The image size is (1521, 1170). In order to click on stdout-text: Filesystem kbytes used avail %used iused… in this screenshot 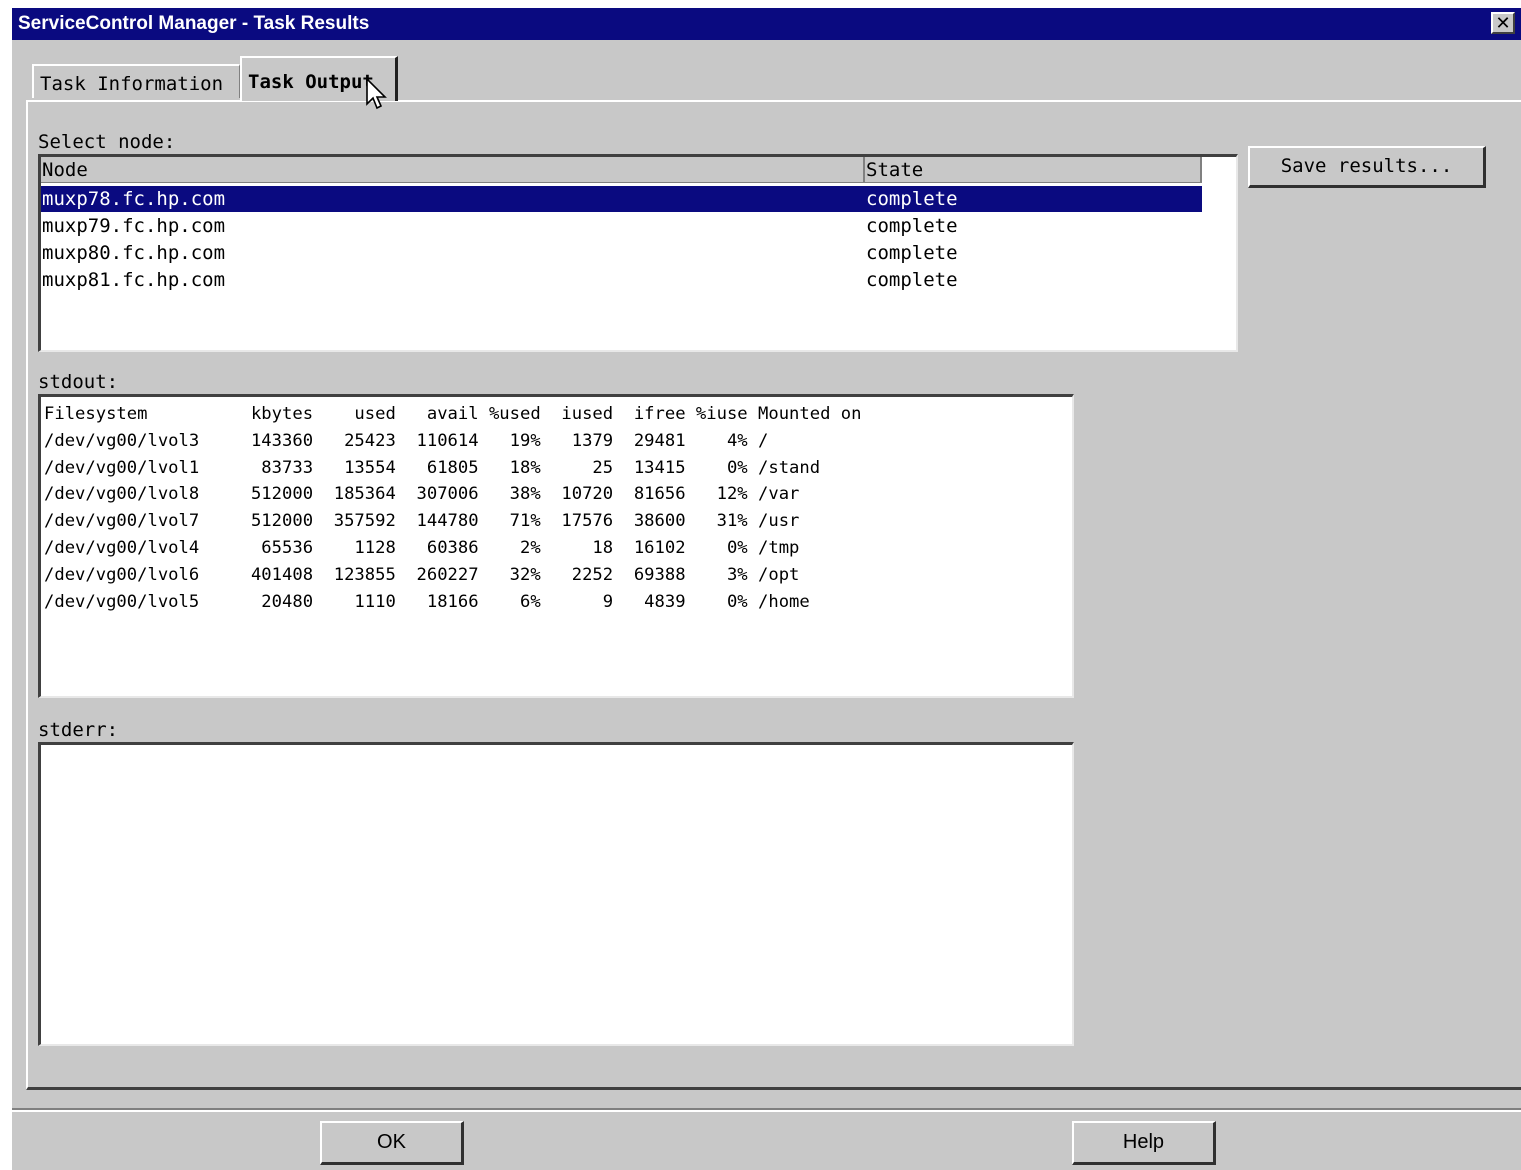, I will do `click(453, 508)`.